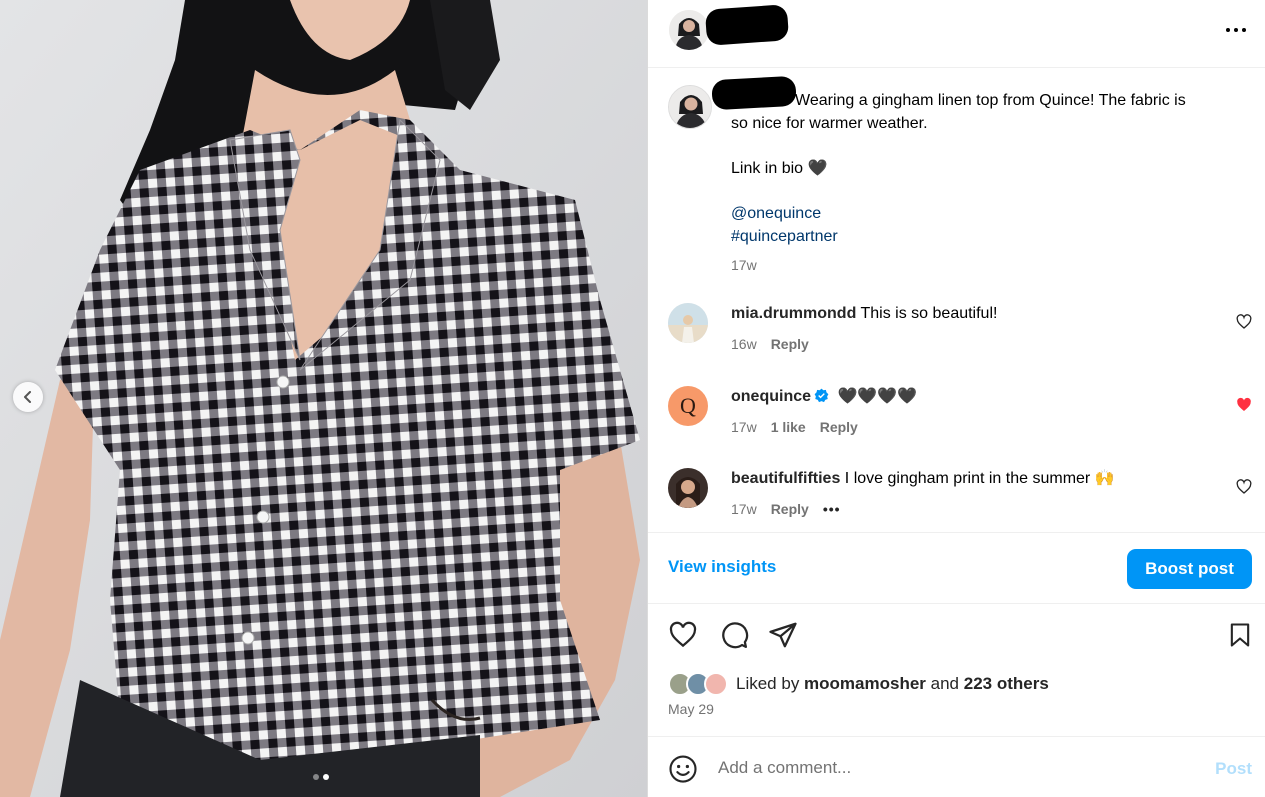  What do you see at coordinates (716, 684) in the screenshot?
I see `liker-avatar` at bounding box center [716, 684].